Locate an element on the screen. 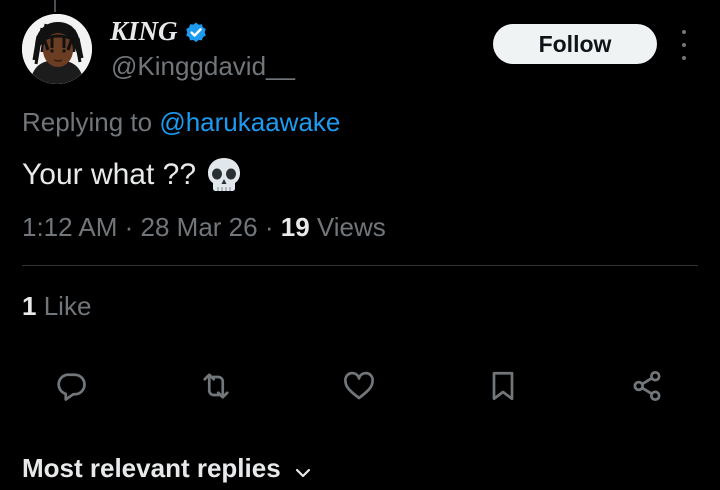 The image size is (720, 490). share-button is located at coordinates (647, 386).